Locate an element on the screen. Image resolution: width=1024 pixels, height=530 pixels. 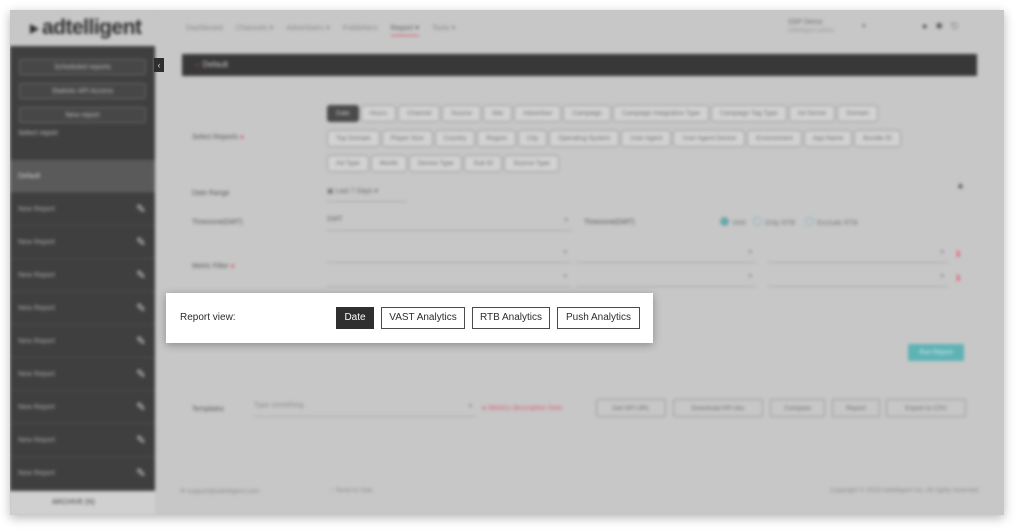
metric-value-select: ▾ is located at coordinates (858, 255).